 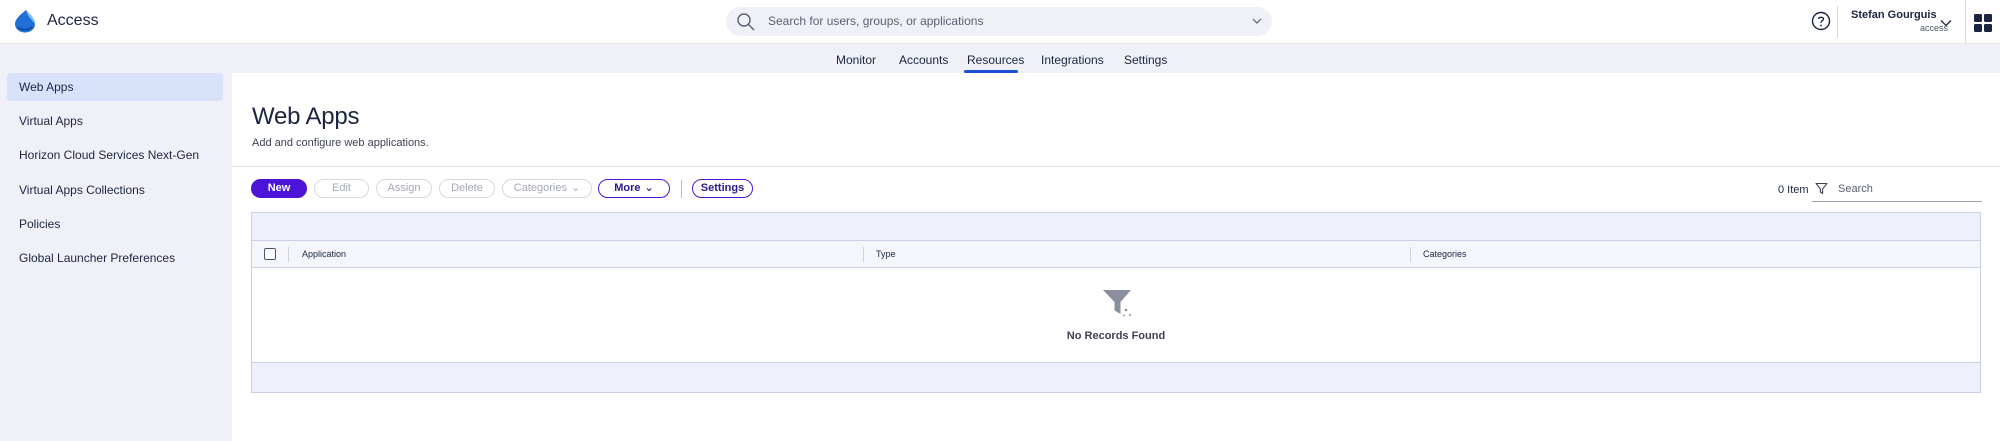 What do you see at coordinates (279, 188) in the screenshot?
I see `new-button: New` at bounding box center [279, 188].